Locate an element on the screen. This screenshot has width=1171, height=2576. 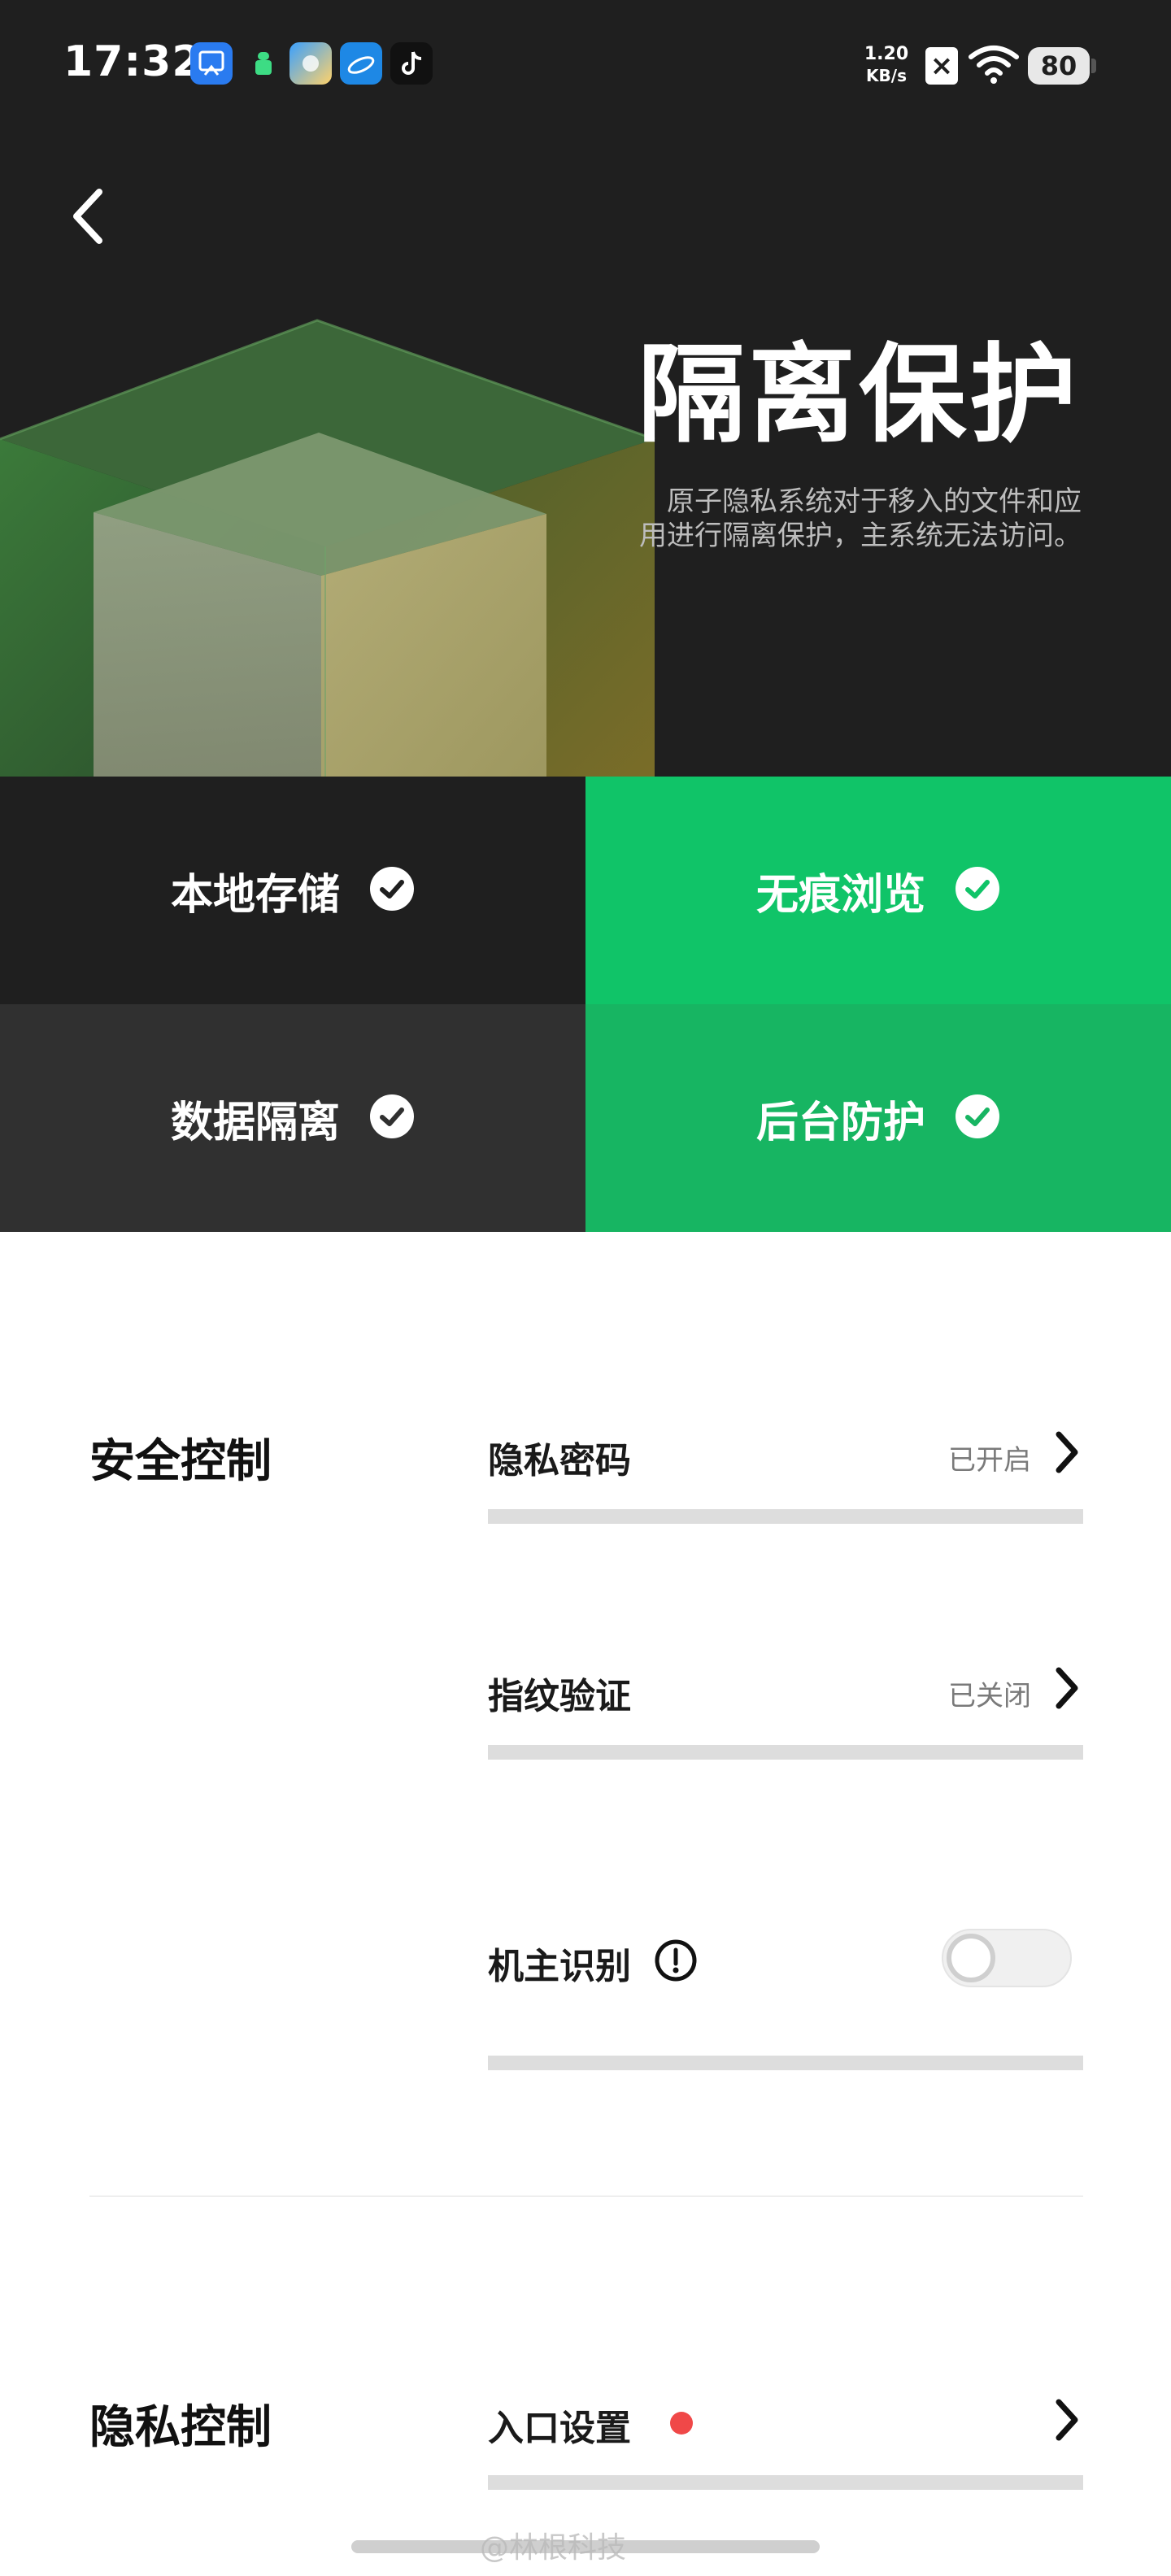
page-title: 隔离保护 is located at coordinates (859, 396).